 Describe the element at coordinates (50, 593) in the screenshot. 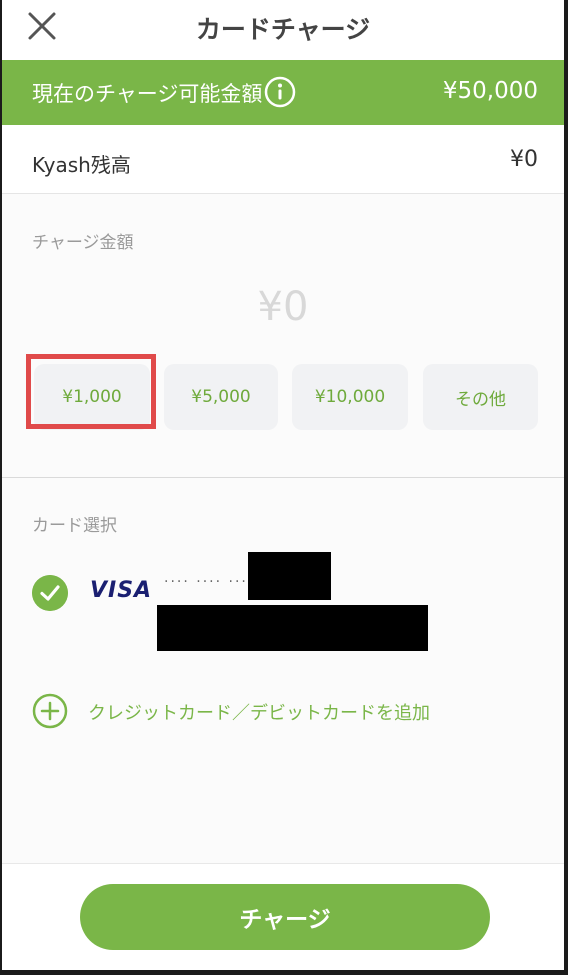

I see `check-icon` at that location.